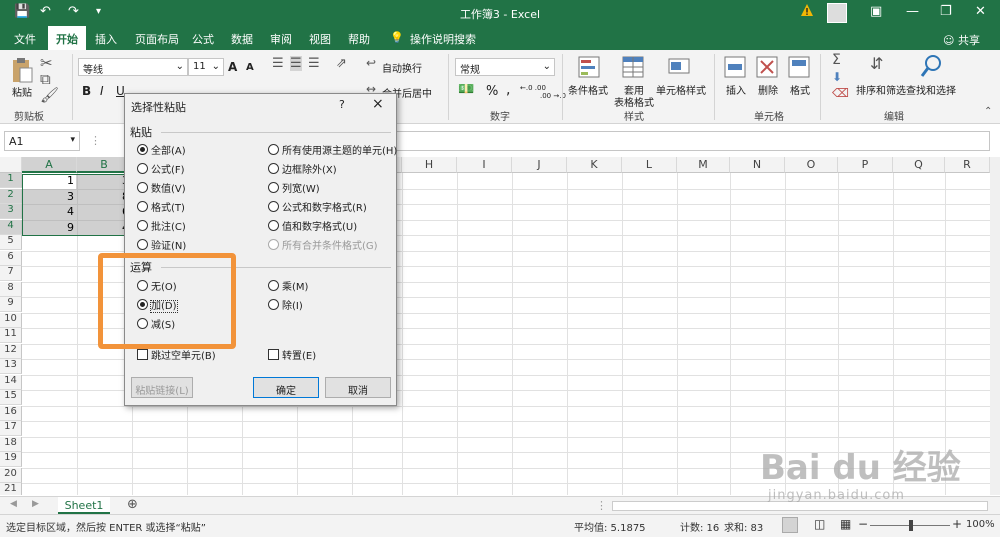  Describe the element at coordinates (634, 101) in the screenshot. I see `table-format-label-2: 表格格式` at that location.